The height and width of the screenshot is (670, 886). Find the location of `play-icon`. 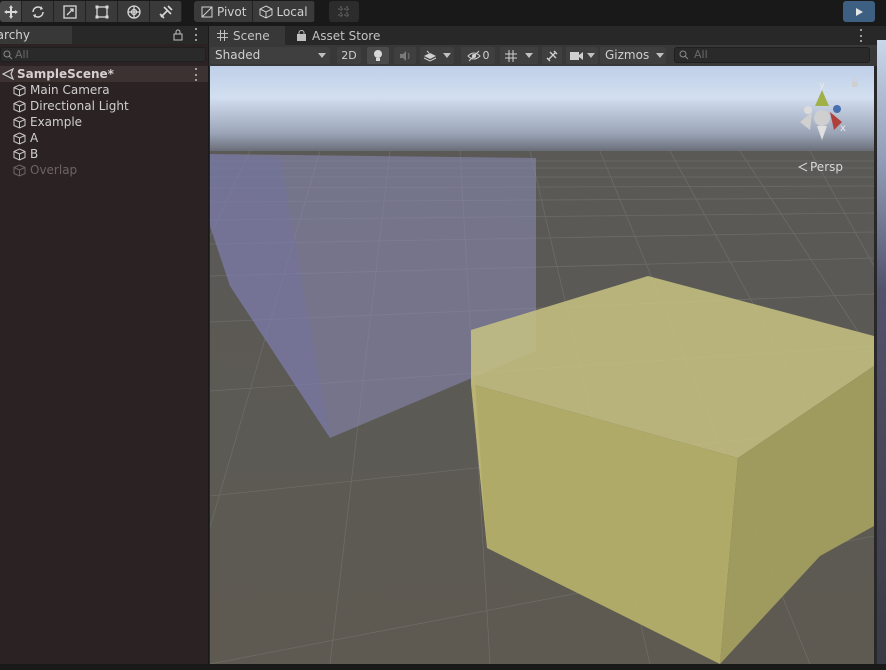

play-icon is located at coordinates (859, 11).